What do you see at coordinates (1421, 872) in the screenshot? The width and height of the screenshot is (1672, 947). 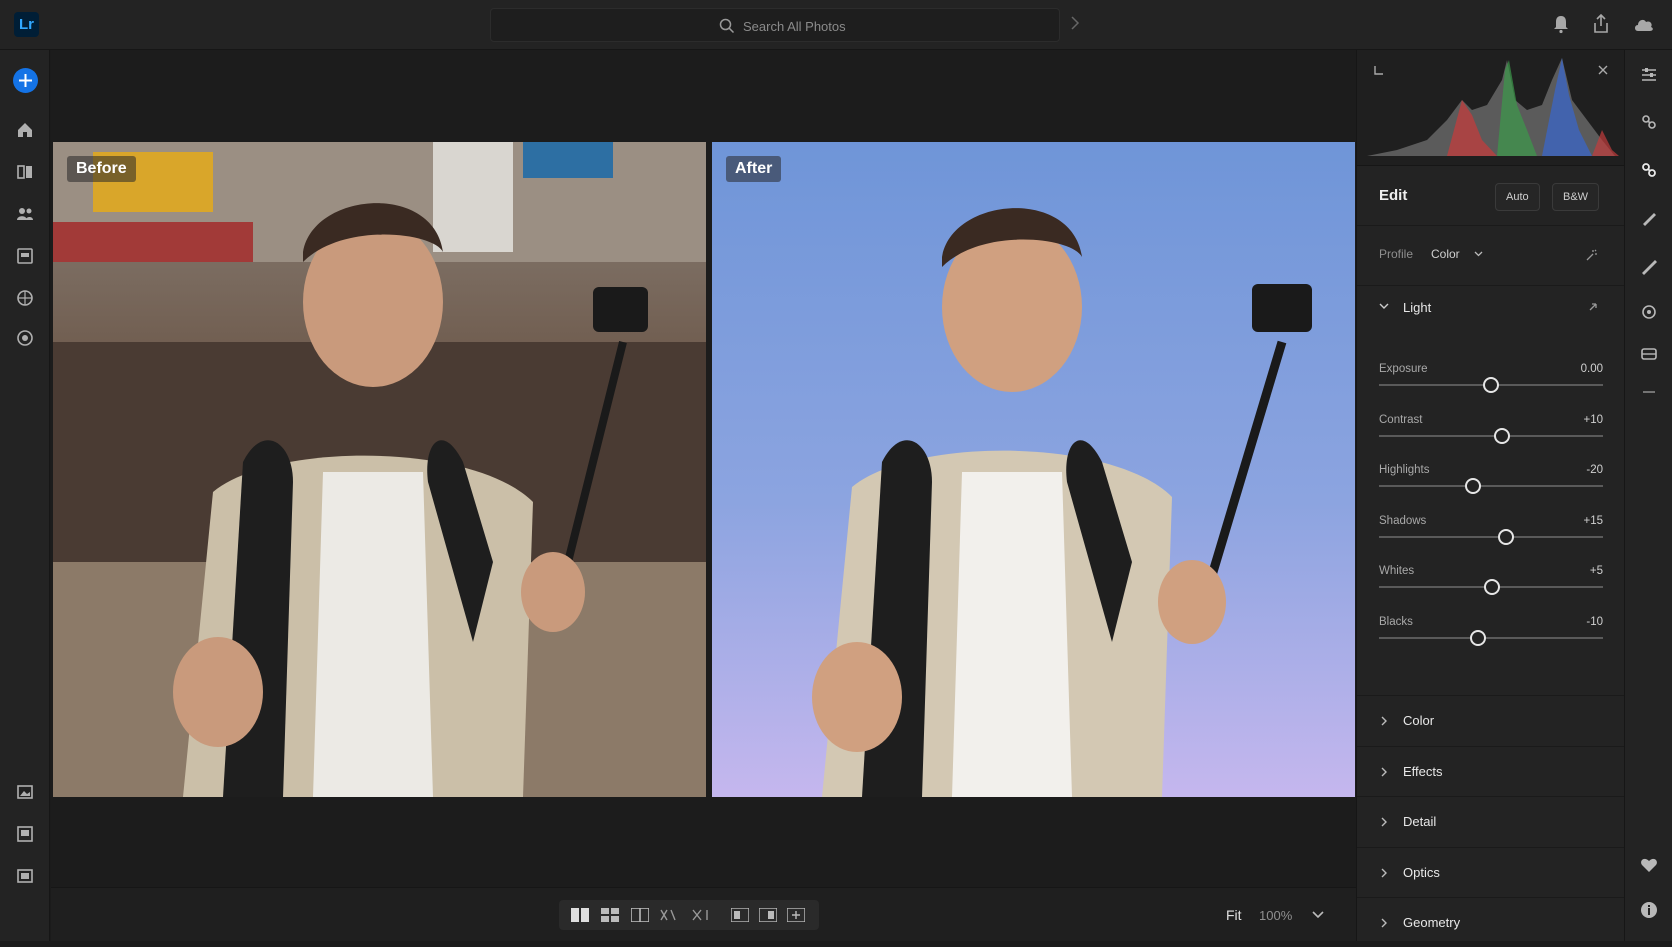 I see `section-title: Optics` at bounding box center [1421, 872].